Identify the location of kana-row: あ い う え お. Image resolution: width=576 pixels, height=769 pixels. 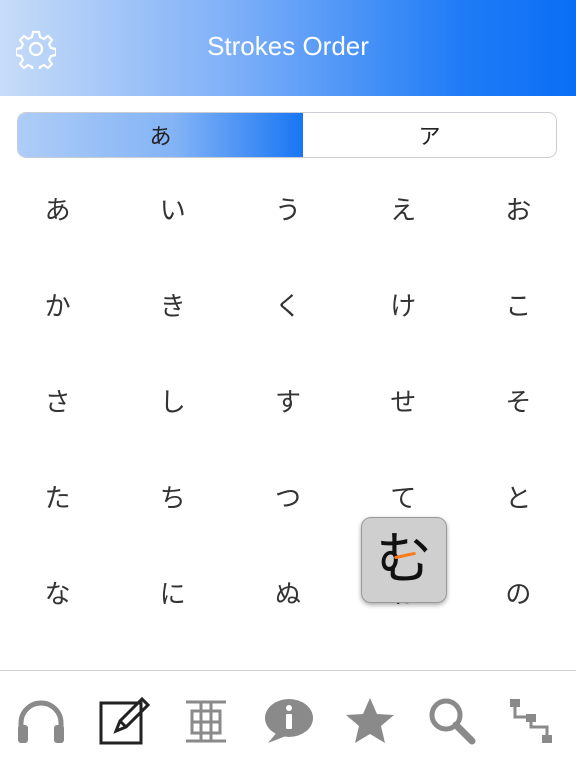
(288, 208).